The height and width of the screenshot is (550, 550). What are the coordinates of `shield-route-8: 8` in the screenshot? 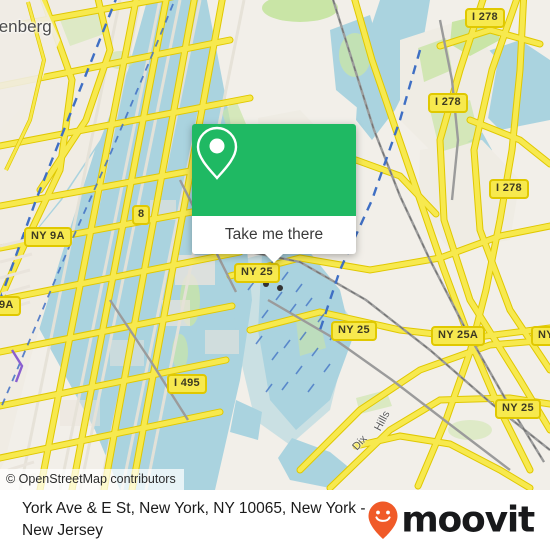 It's located at (141, 215).